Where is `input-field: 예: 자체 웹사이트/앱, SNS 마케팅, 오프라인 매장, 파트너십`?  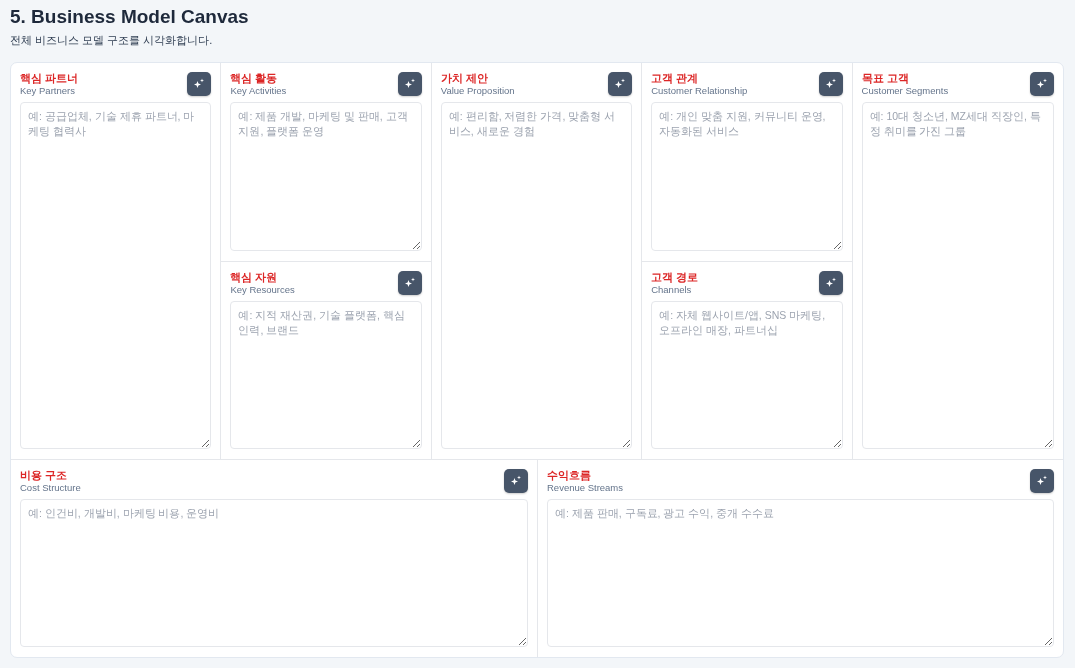 input-field: 예: 자체 웹사이트/앱, SNS 마케팅, 오프라인 매장, 파트너십 is located at coordinates (747, 374).